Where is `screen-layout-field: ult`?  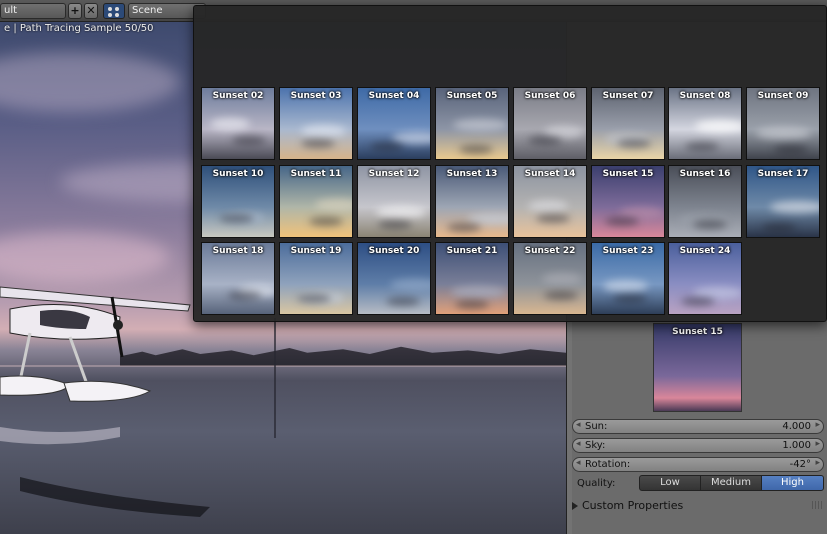 screen-layout-field: ult is located at coordinates (33, 11).